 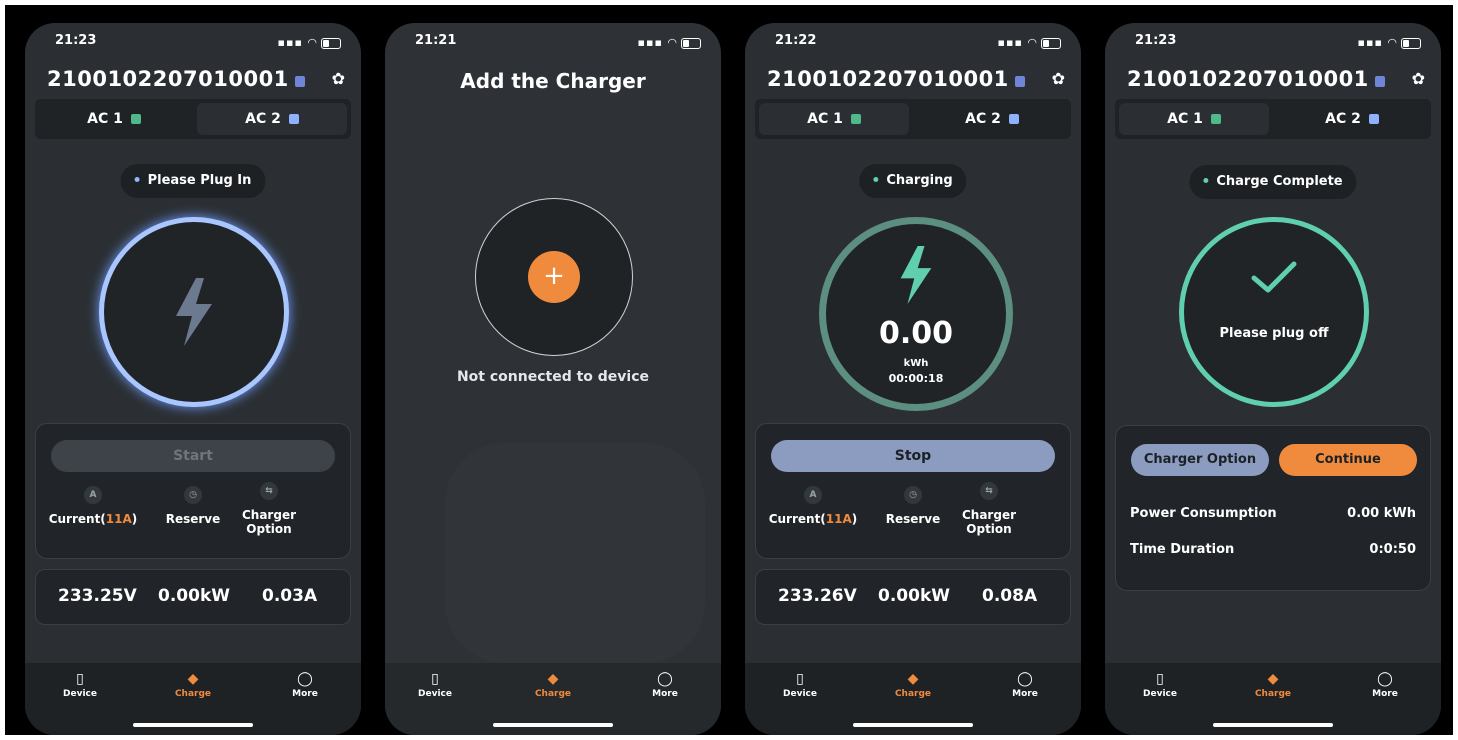 I want to click on status-text: Charging, so click(x=919, y=180).